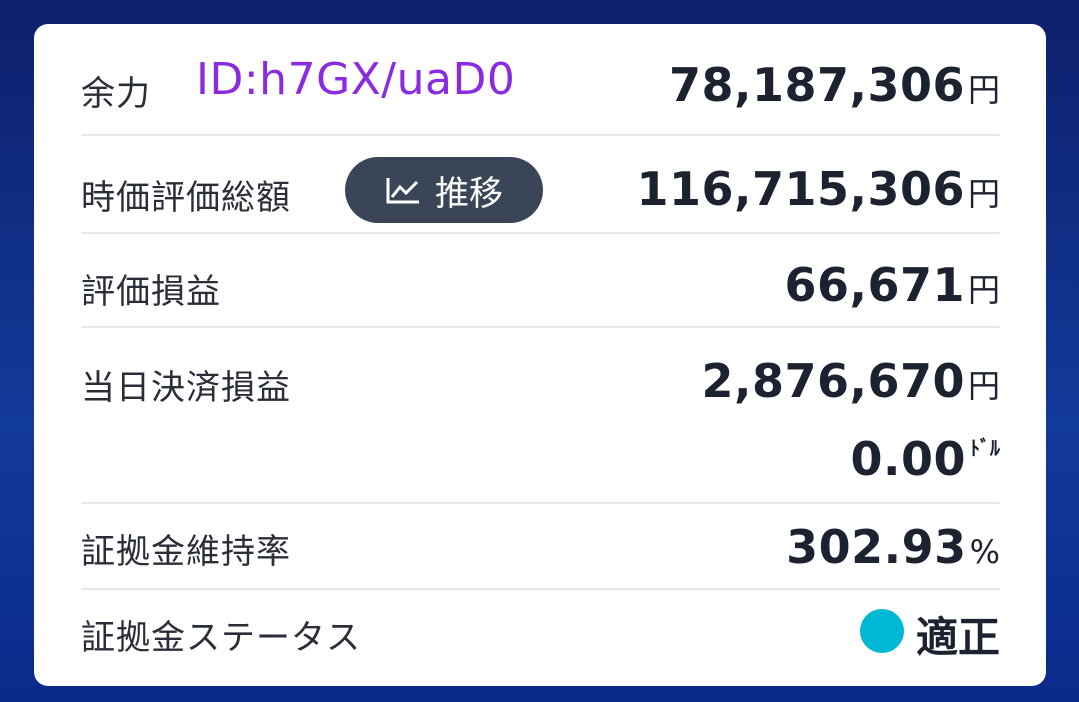 This screenshot has height=702, width=1079. What do you see at coordinates (186, 388) in the screenshot?
I see `daily-settled-pl-label: 当日決済損益` at bounding box center [186, 388].